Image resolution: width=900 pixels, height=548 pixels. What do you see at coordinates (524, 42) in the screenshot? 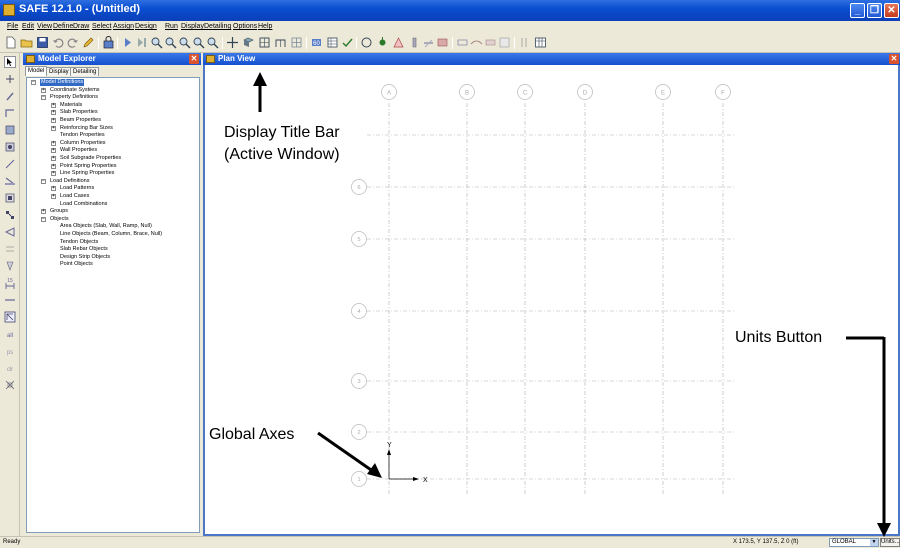
I see `select-all-icon` at bounding box center [524, 42].